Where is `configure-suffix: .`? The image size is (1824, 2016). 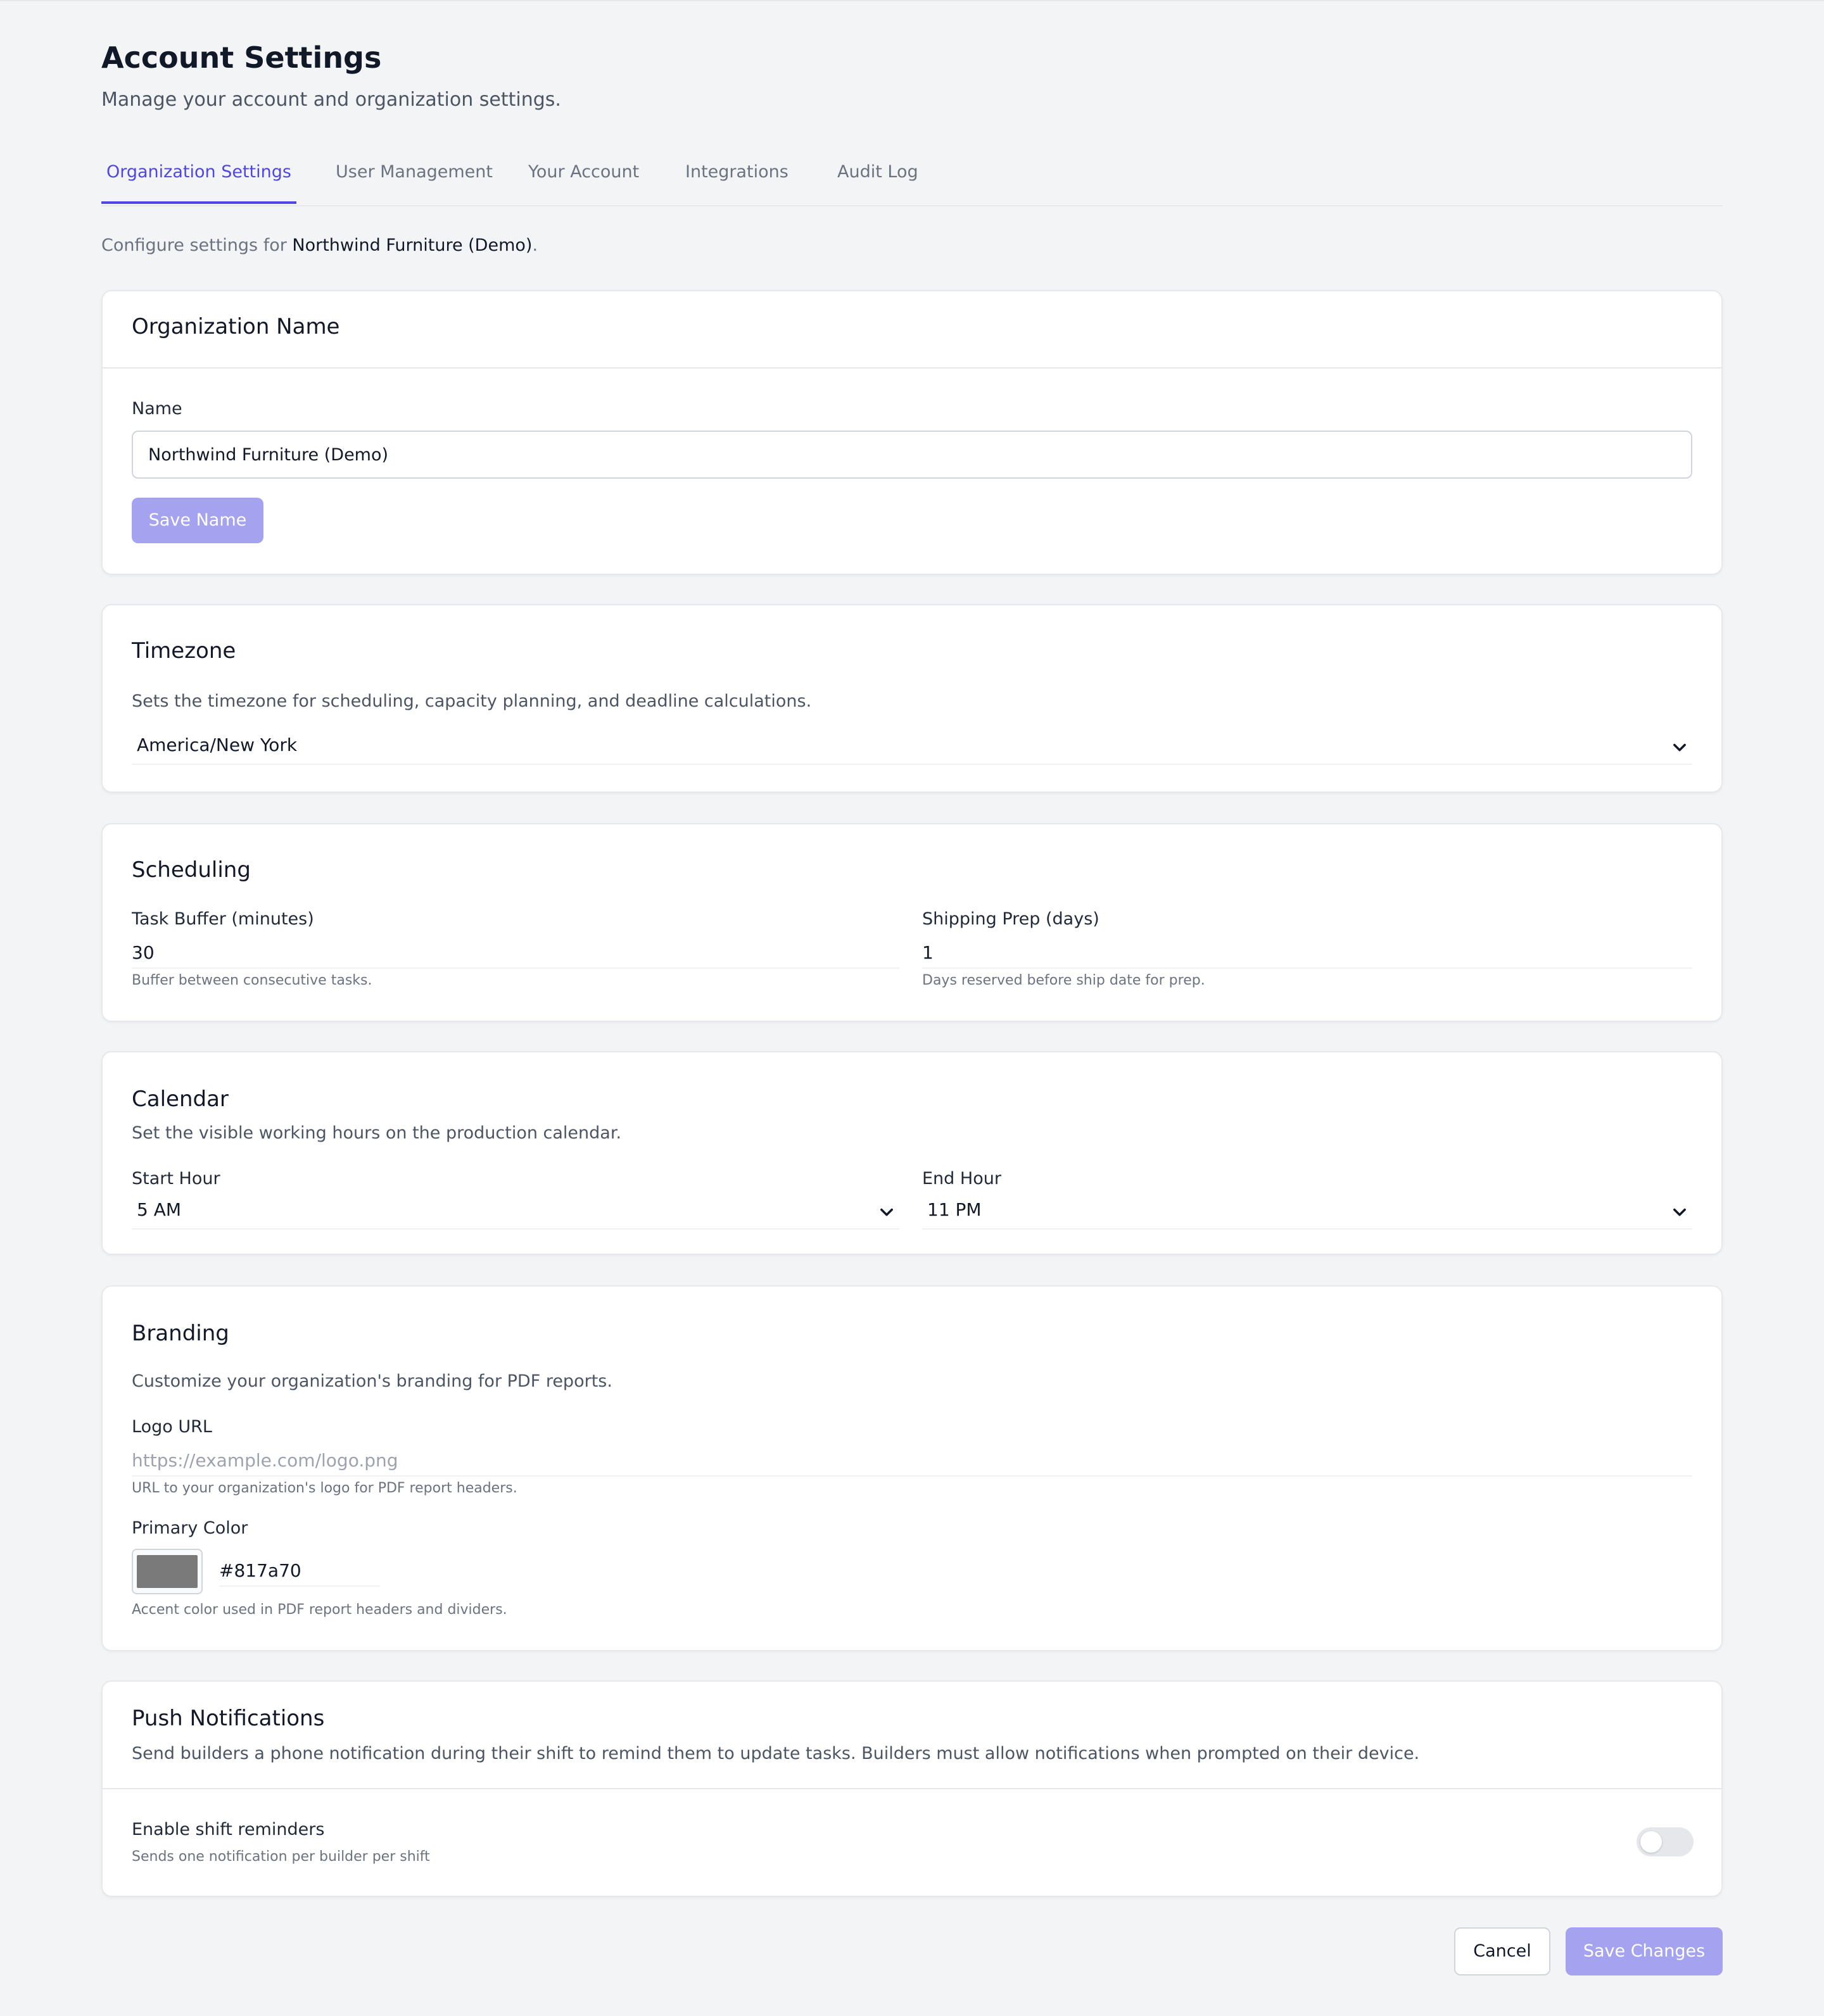 configure-suffix: . is located at coordinates (535, 245).